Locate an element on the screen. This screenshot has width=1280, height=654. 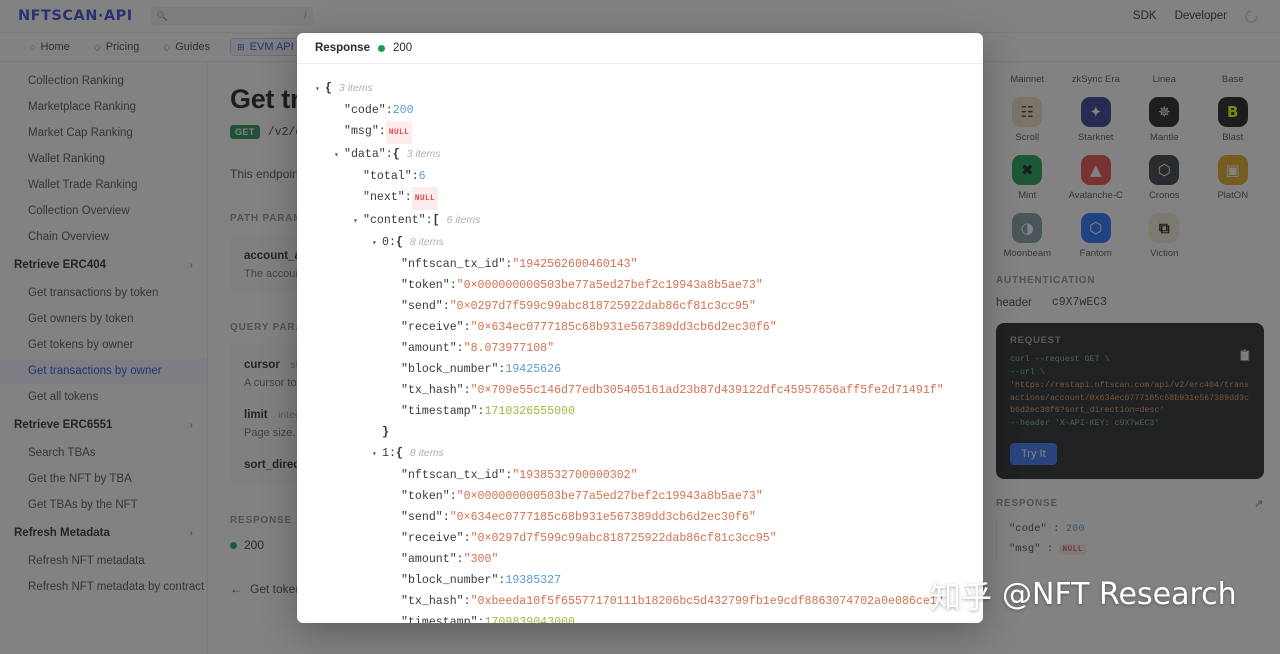
json-row: "nftscan_tx_id" : "1938532700000302" is located at coordinates (644, 475).